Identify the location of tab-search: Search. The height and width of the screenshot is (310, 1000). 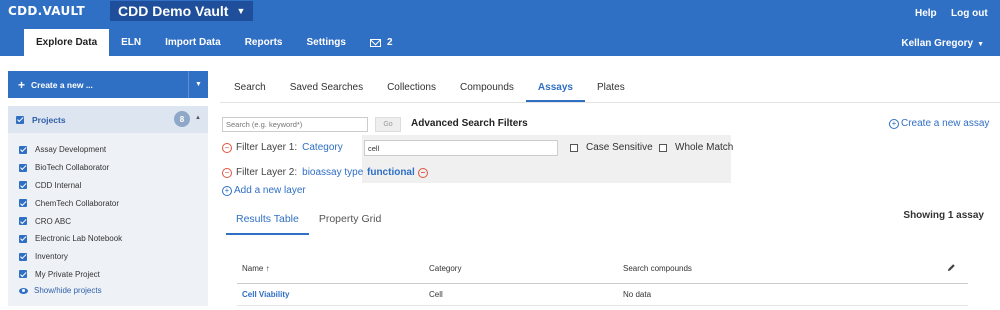
(250, 89).